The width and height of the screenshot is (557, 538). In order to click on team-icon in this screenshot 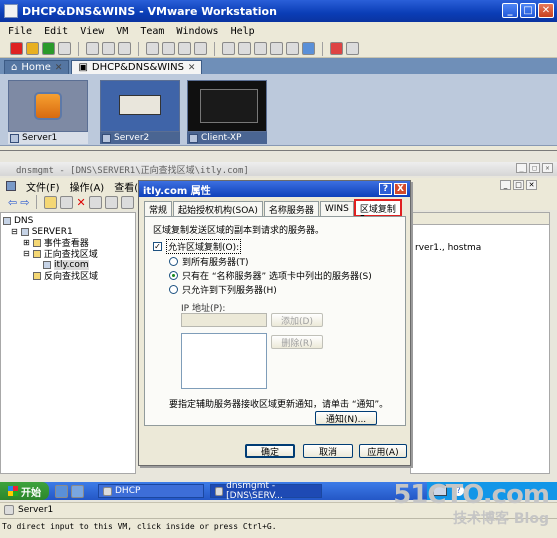, I will do `click(152, 48)`.